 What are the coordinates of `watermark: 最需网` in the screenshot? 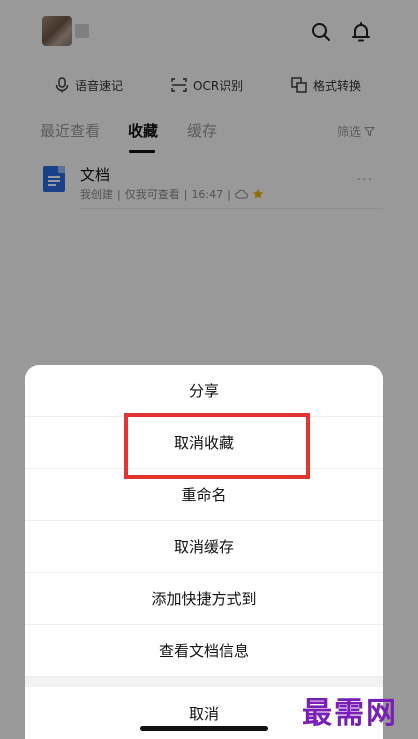 It's located at (350, 713).